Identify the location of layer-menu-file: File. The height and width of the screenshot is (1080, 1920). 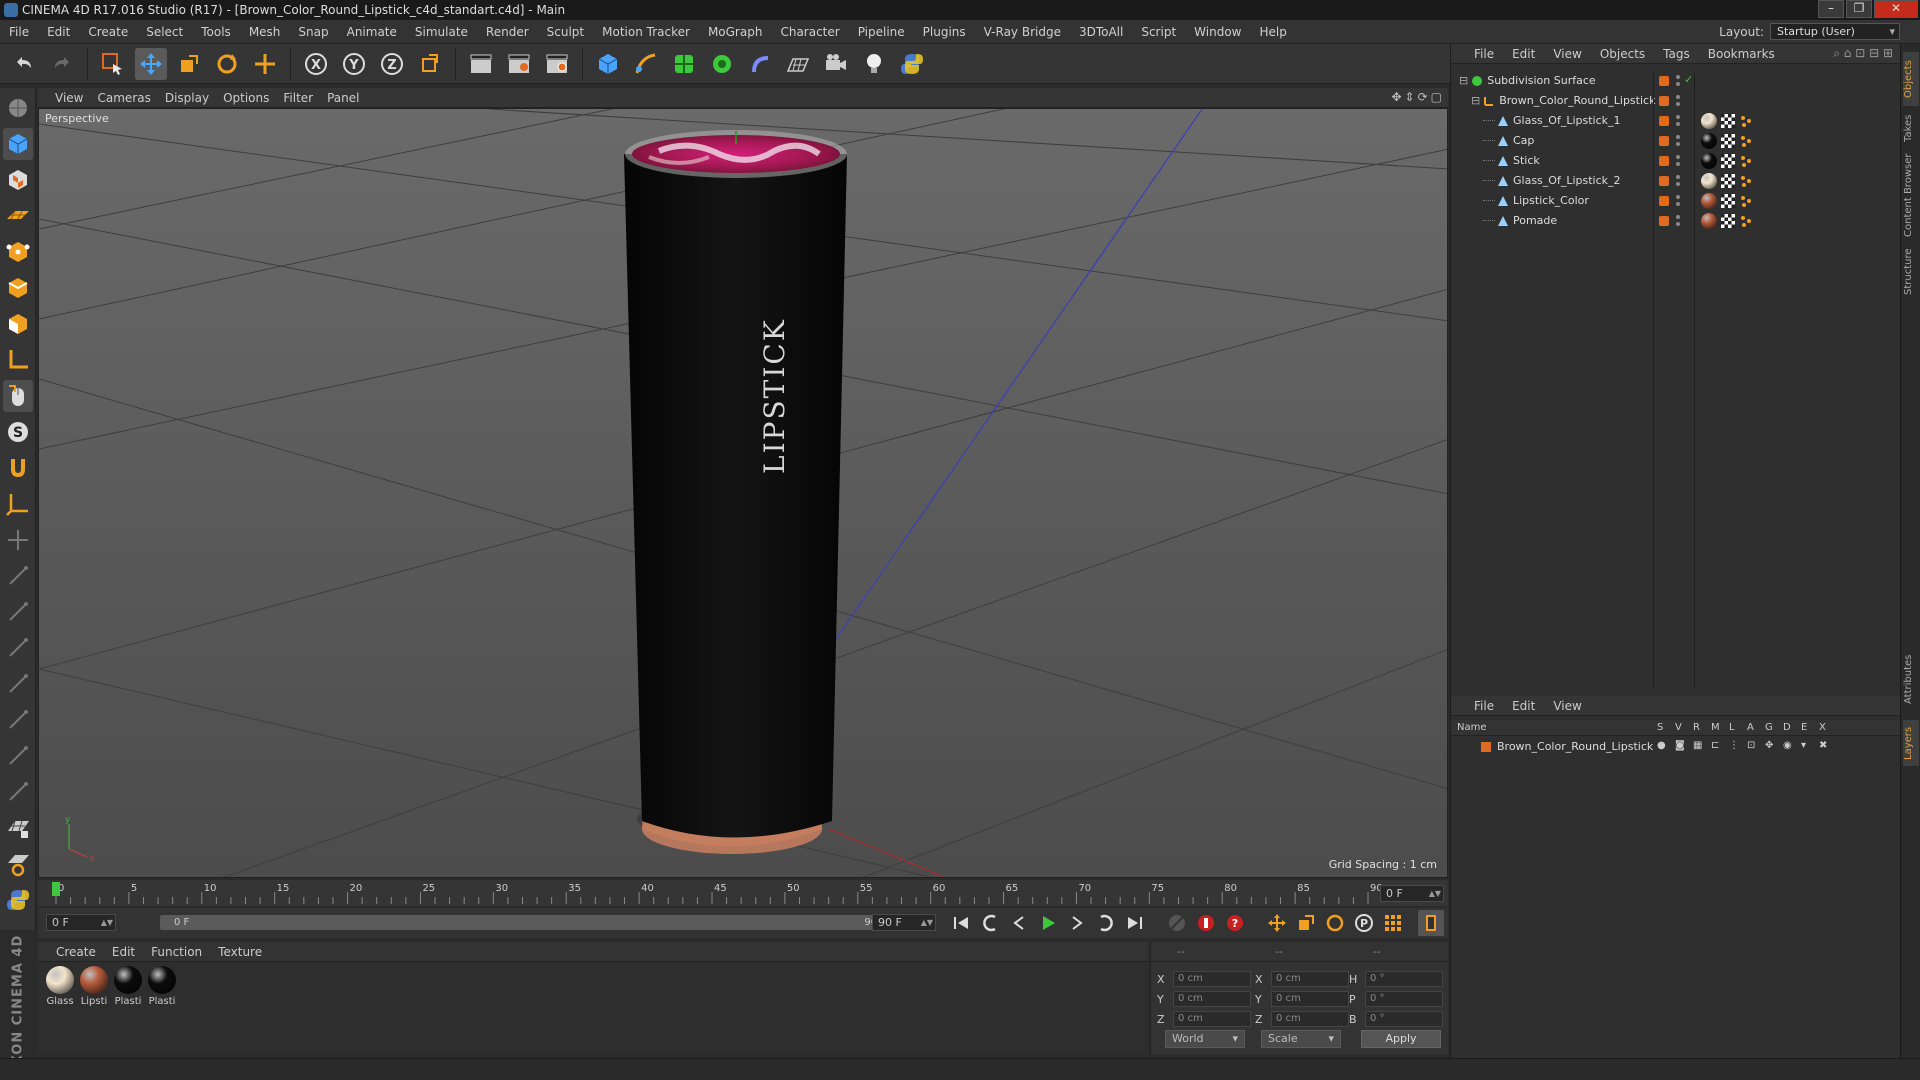
(1484, 706).